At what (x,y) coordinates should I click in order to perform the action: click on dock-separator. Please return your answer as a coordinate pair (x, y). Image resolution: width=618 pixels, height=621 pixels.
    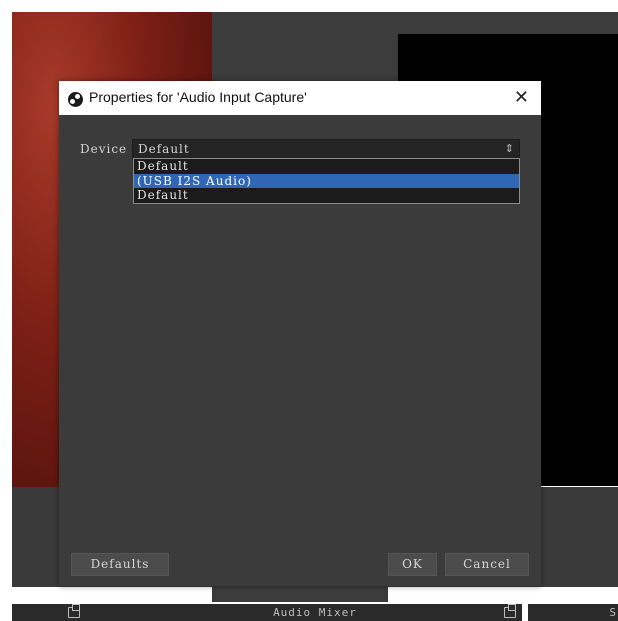
    Looking at the image, I should click on (525, 612).